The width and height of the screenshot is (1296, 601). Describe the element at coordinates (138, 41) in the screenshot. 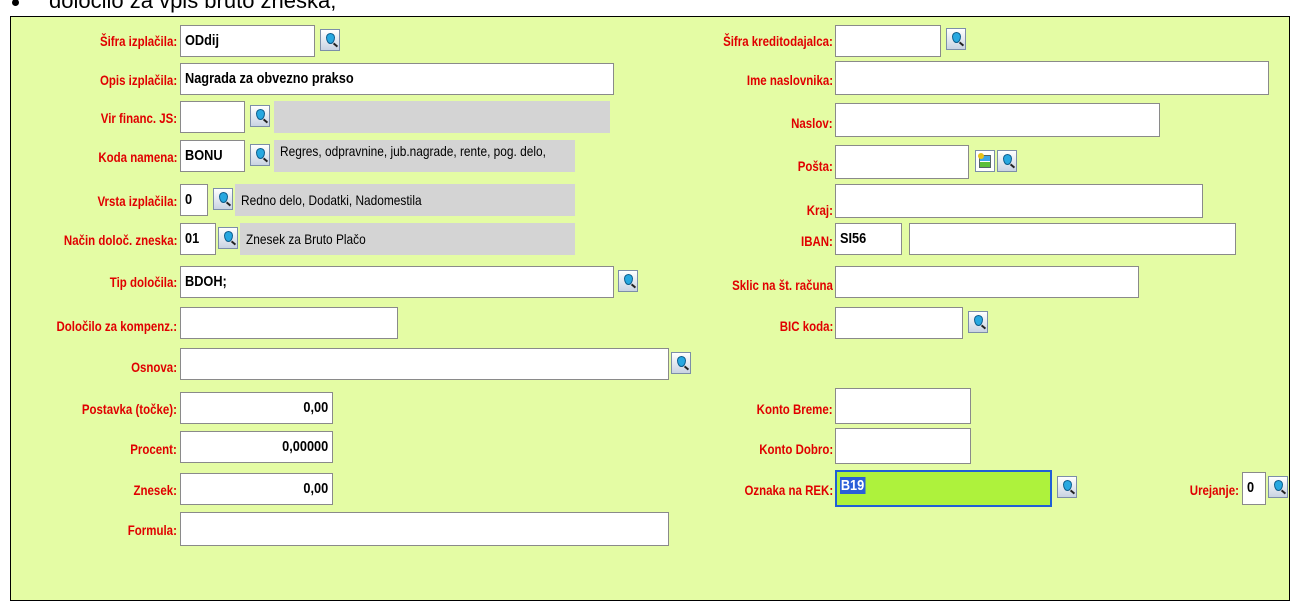

I see `sifra-izplacila-label: Šifra izplačila:` at that location.